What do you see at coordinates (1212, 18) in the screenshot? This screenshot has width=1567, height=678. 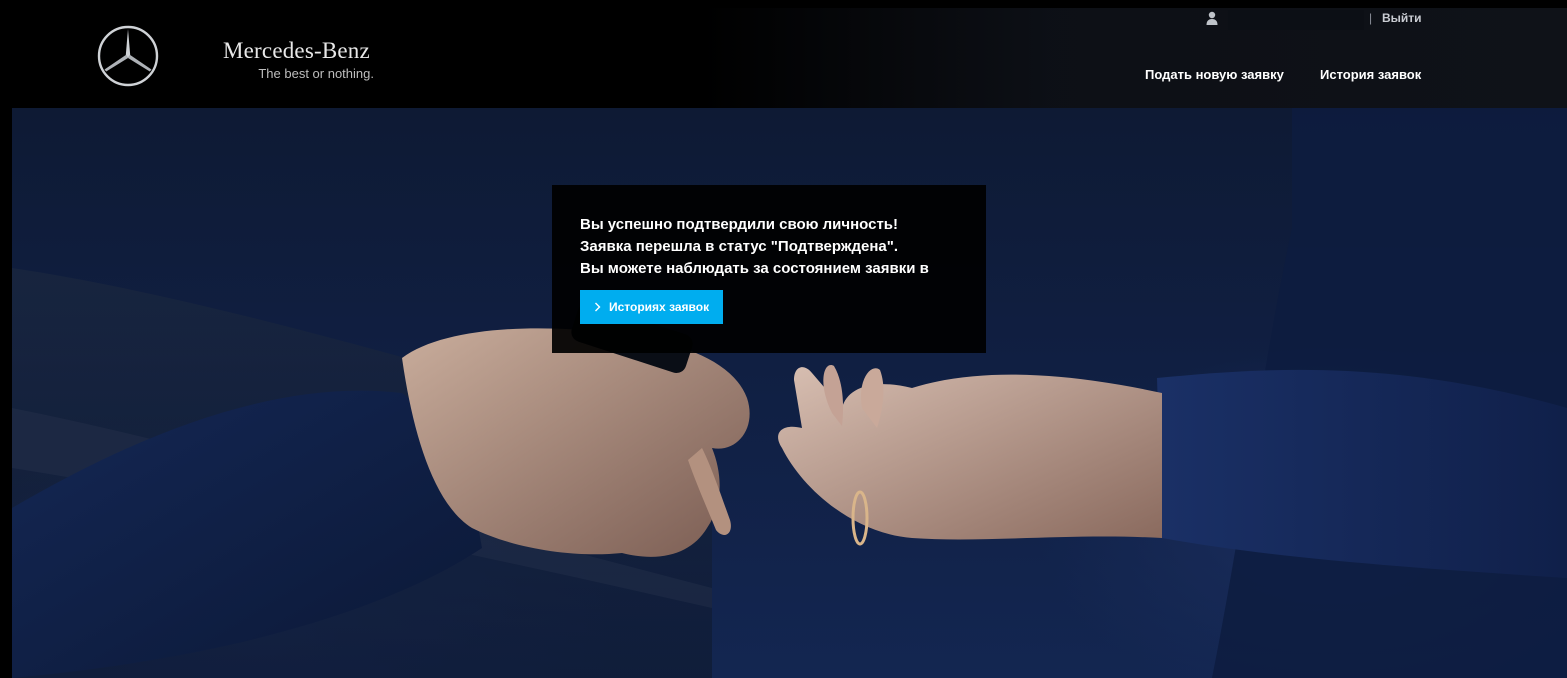 I see `user-icon` at bounding box center [1212, 18].